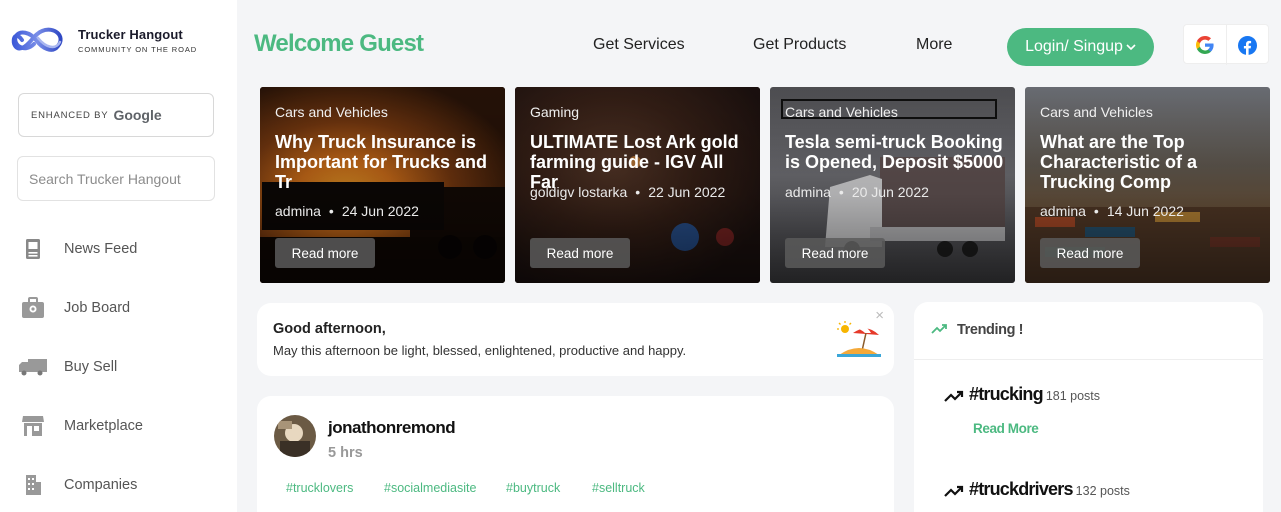  I want to click on post-hashtag: #buytruck, so click(533, 488).